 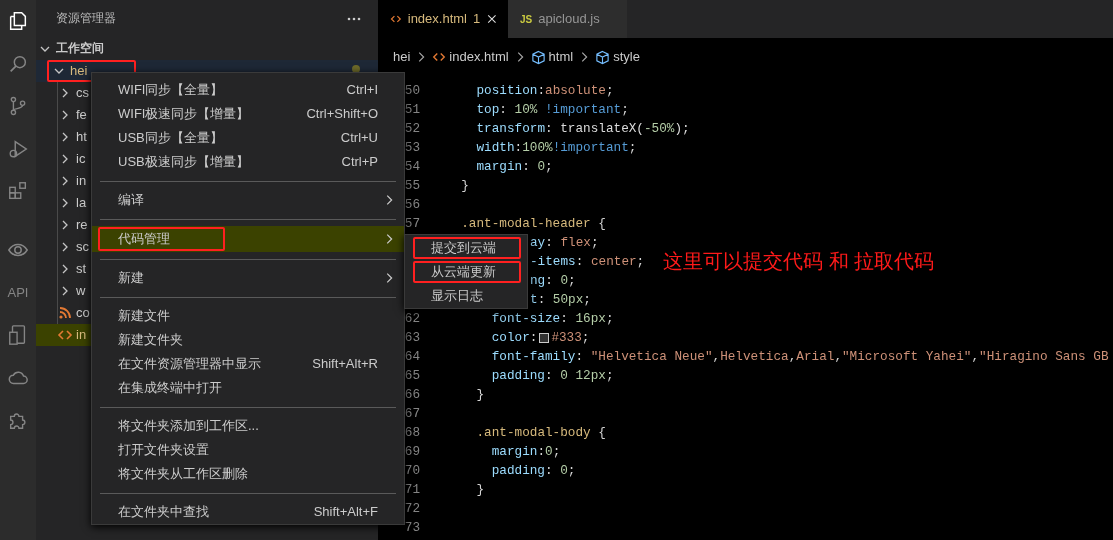 I want to click on code-text: t: 50px;, so click(x=560, y=300).